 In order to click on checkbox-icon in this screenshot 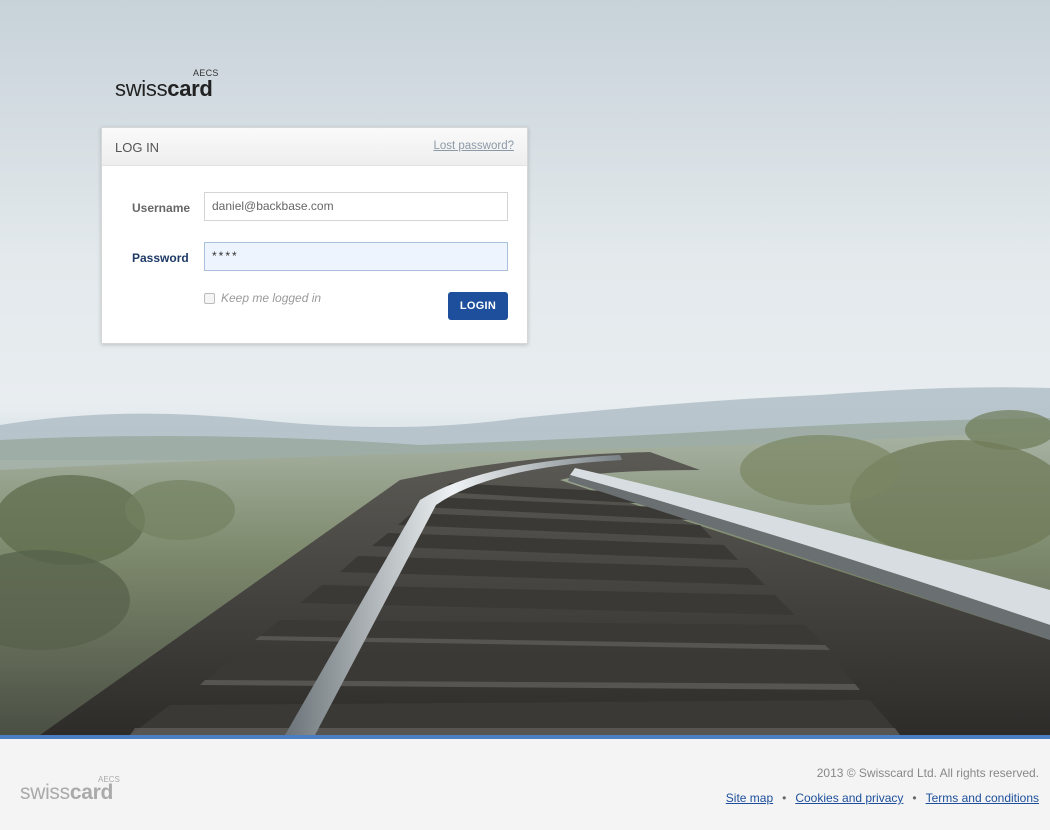, I will do `click(209, 298)`.